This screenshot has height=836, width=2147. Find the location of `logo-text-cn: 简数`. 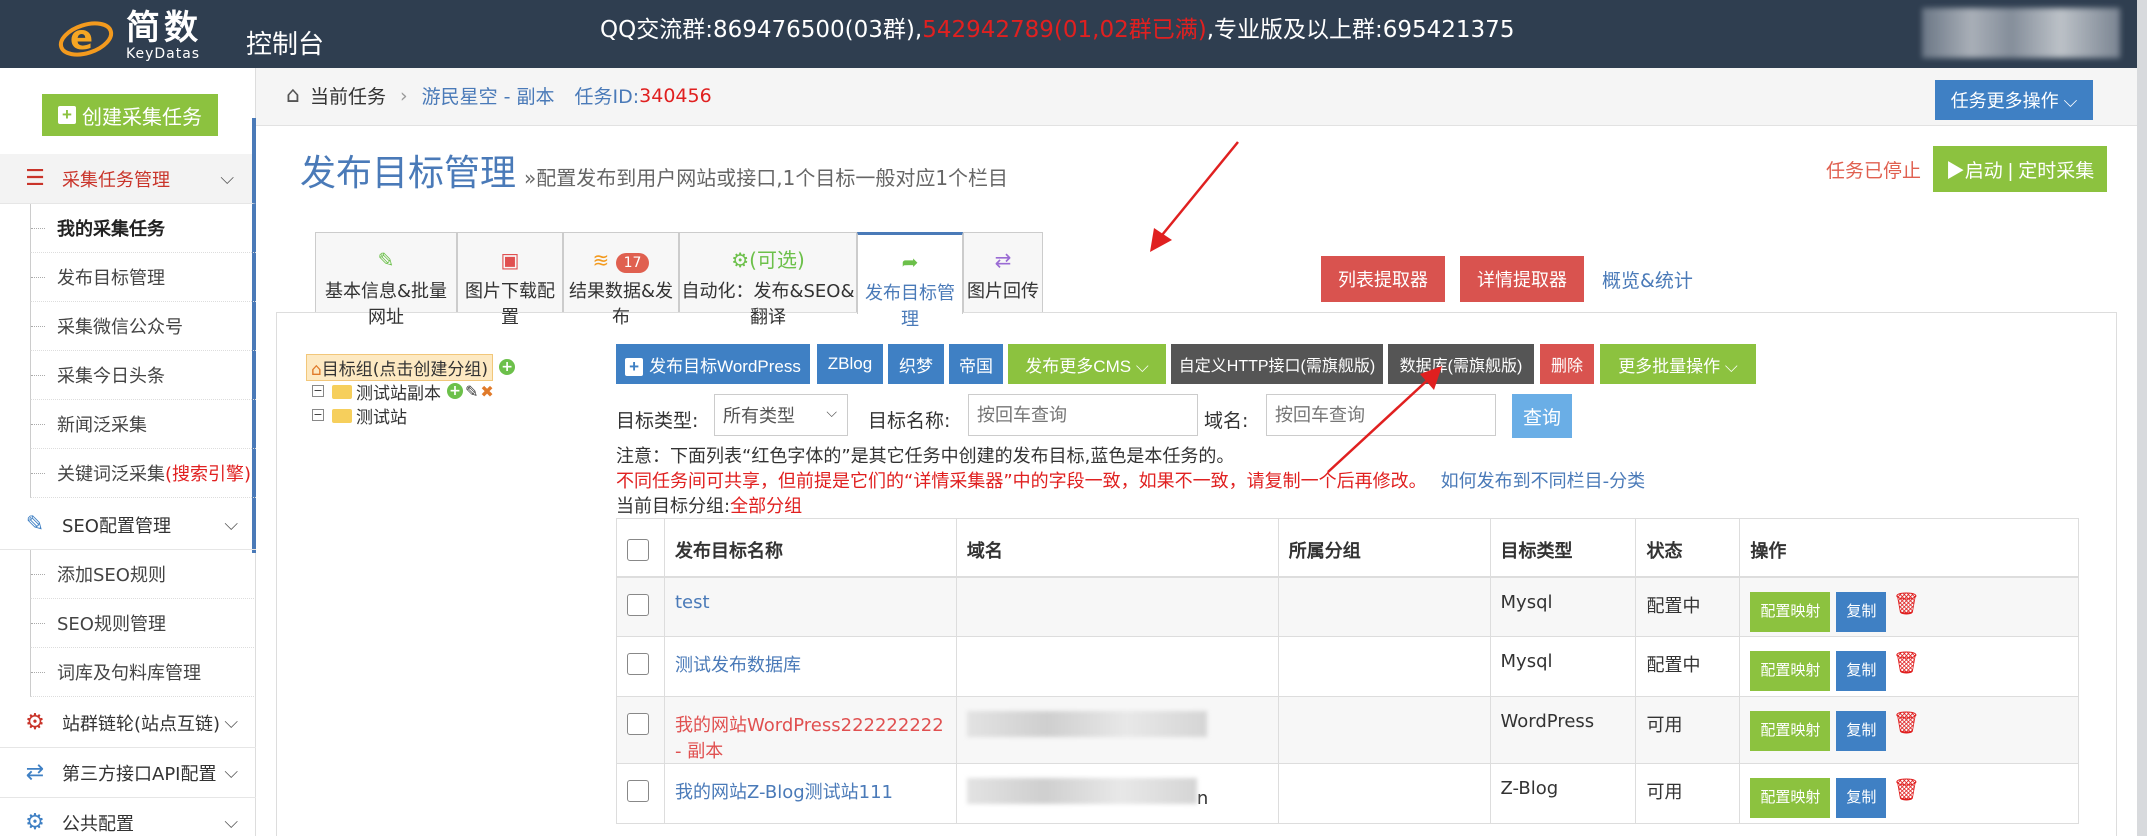

logo-text-cn: 简数 is located at coordinates (164, 28).